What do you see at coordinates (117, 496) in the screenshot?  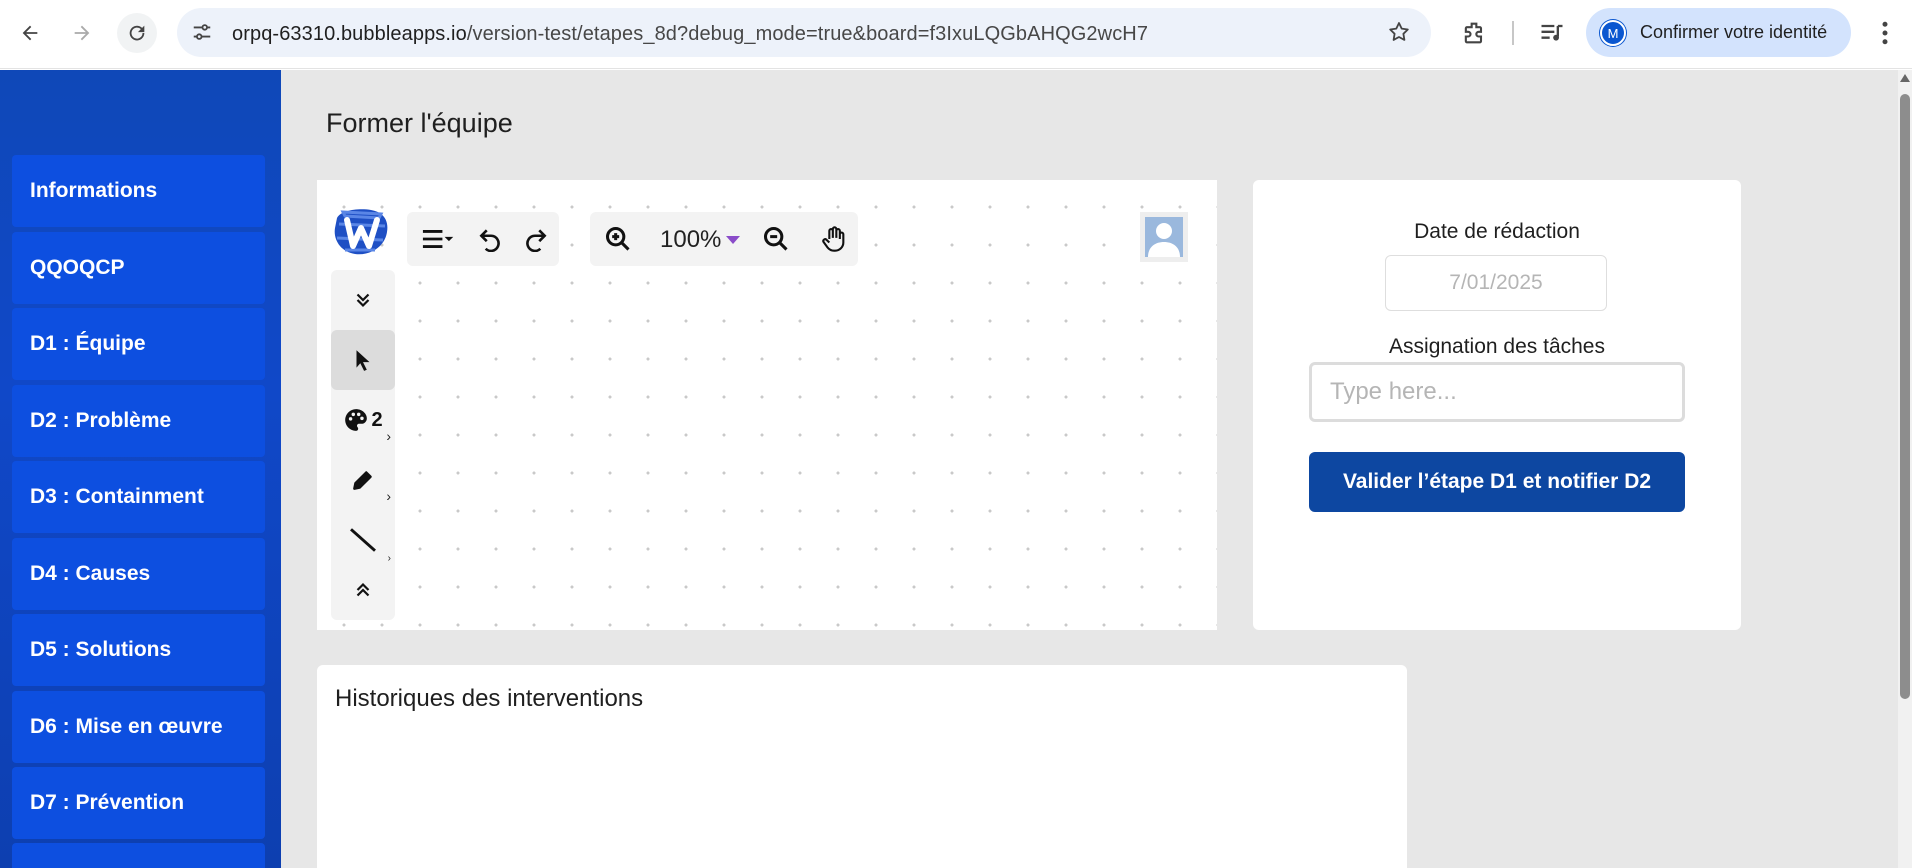 I see `sidebar-item-label: D3 : Containment` at bounding box center [117, 496].